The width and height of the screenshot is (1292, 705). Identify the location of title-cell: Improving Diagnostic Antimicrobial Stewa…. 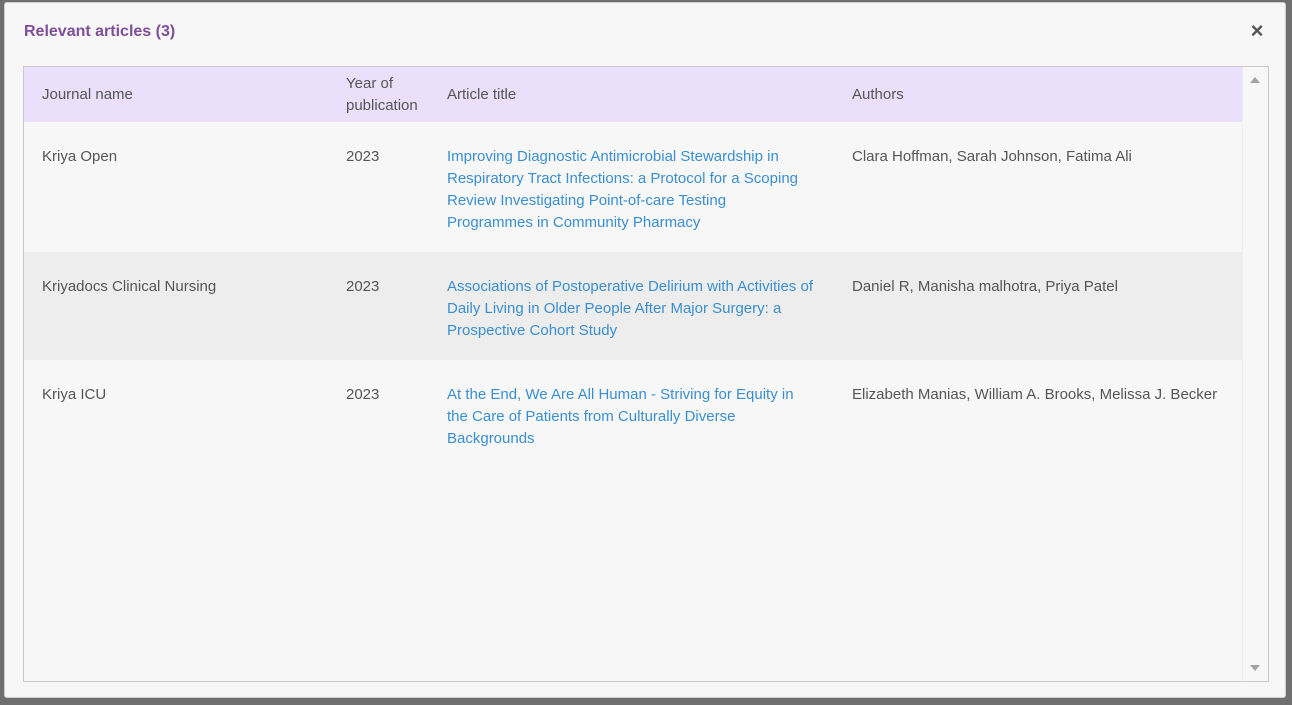
(631, 187).